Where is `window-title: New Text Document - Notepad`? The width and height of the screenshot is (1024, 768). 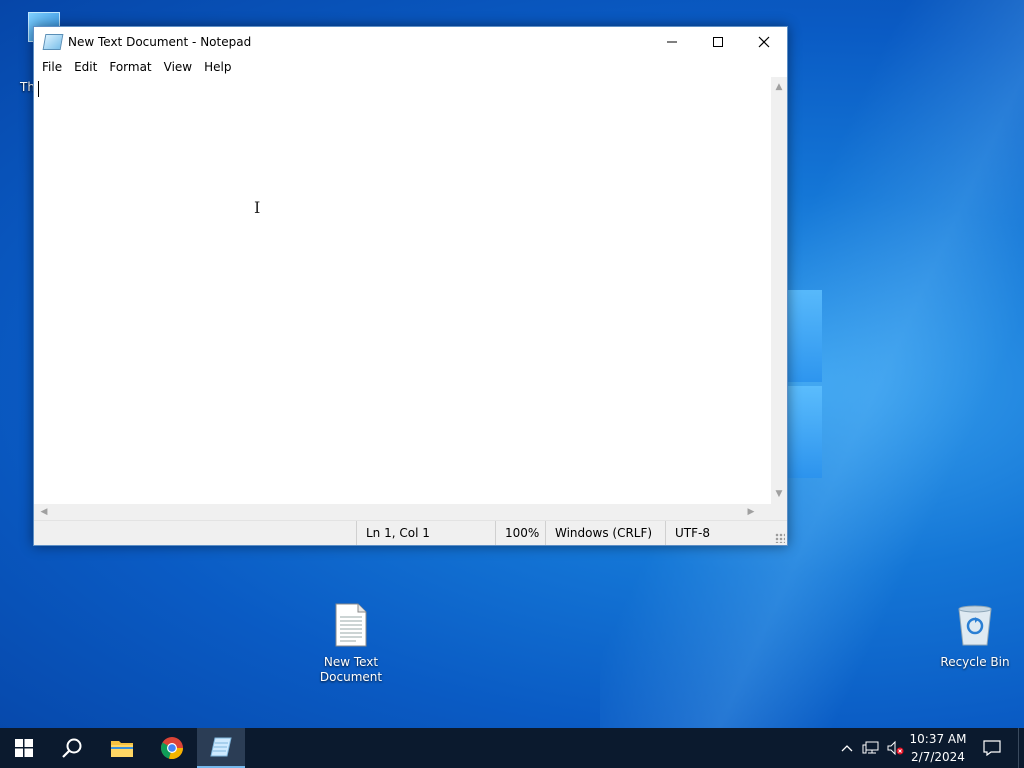
window-title: New Text Document - Notepad is located at coordinates (160, 42).